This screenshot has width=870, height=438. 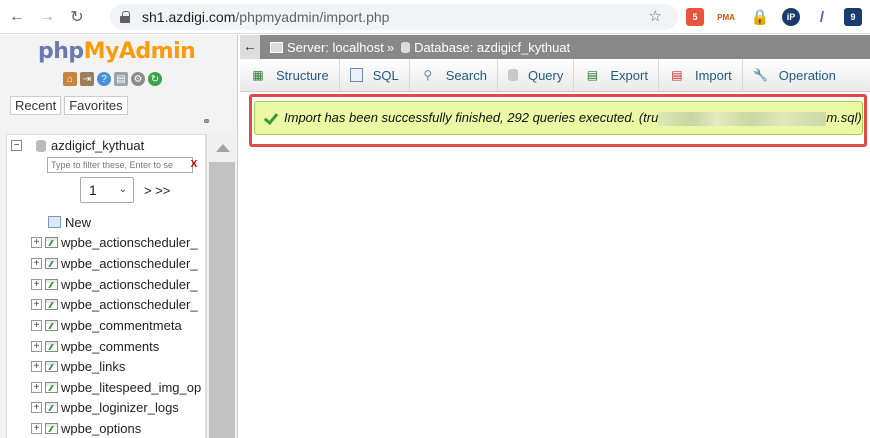 I want to click on help-icon: ?, so click(x=104, y=79).